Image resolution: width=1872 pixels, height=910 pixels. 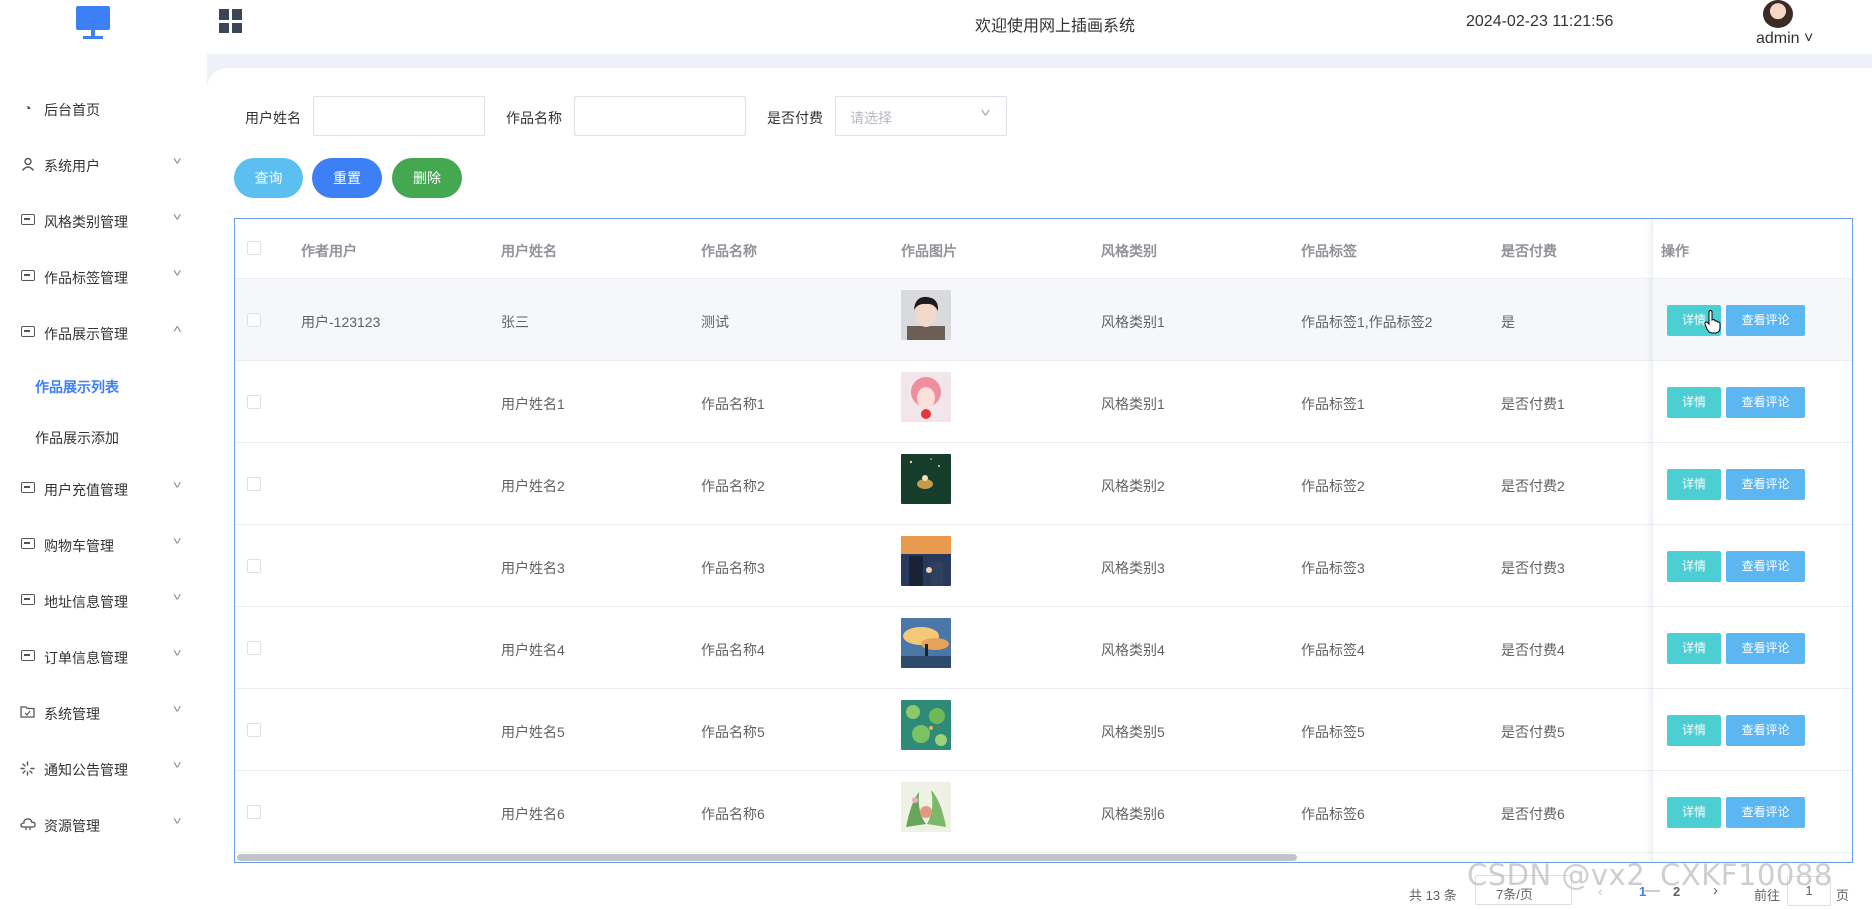 What do you see at coordinates (1533, 814) in the screenshot?
I see `cell-paid: 是否付费6` at bounding box center [1533, 814].